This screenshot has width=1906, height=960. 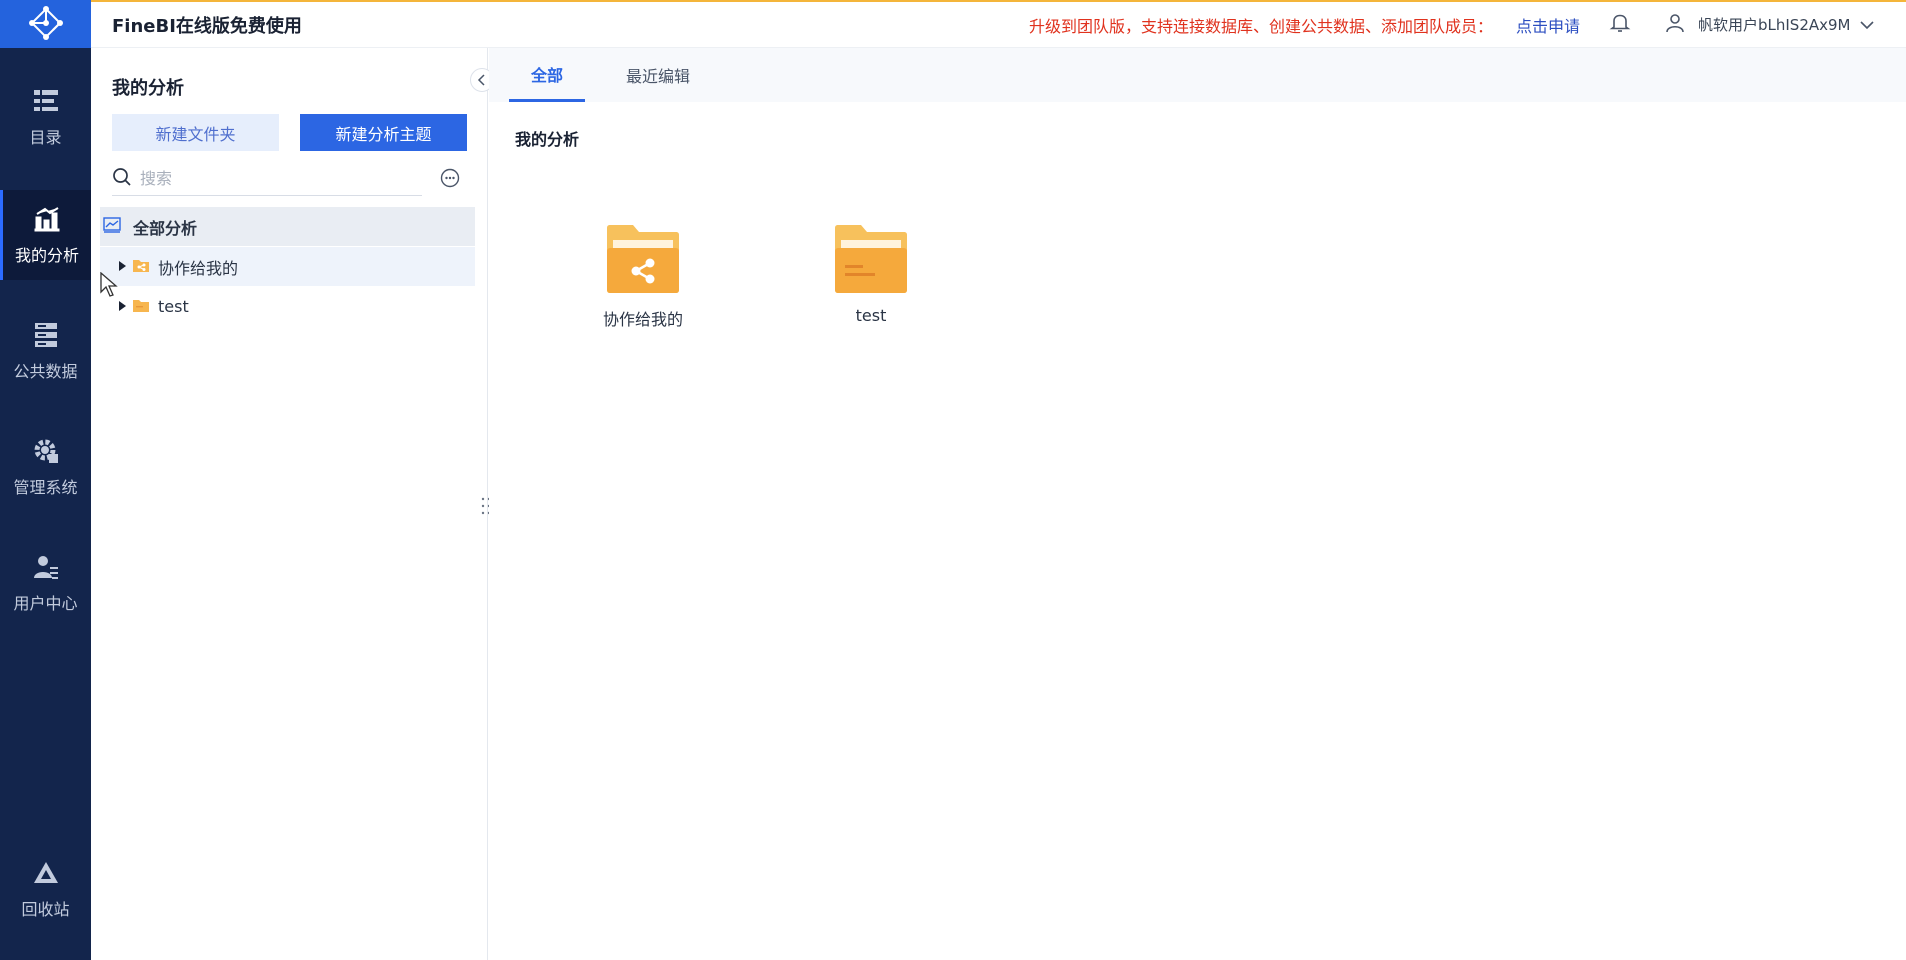 What do you see at coordinates (658, 75) in the screenshot?
I see `tab-recent-edits: 最近编辑` at bounding box center [658, 75].